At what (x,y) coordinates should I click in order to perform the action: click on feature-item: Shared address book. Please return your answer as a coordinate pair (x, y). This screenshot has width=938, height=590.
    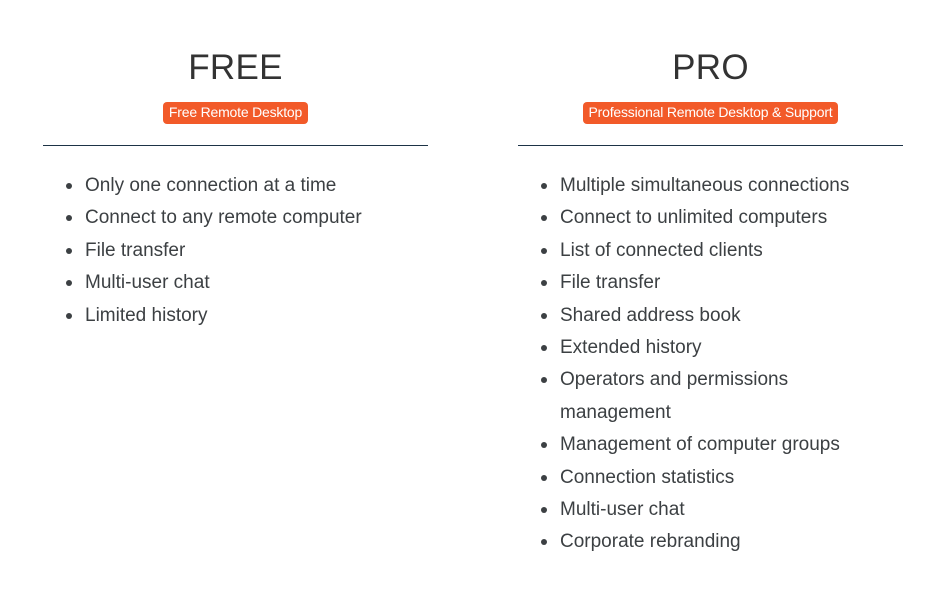
    Looking at the image, I should click on (715, 316).